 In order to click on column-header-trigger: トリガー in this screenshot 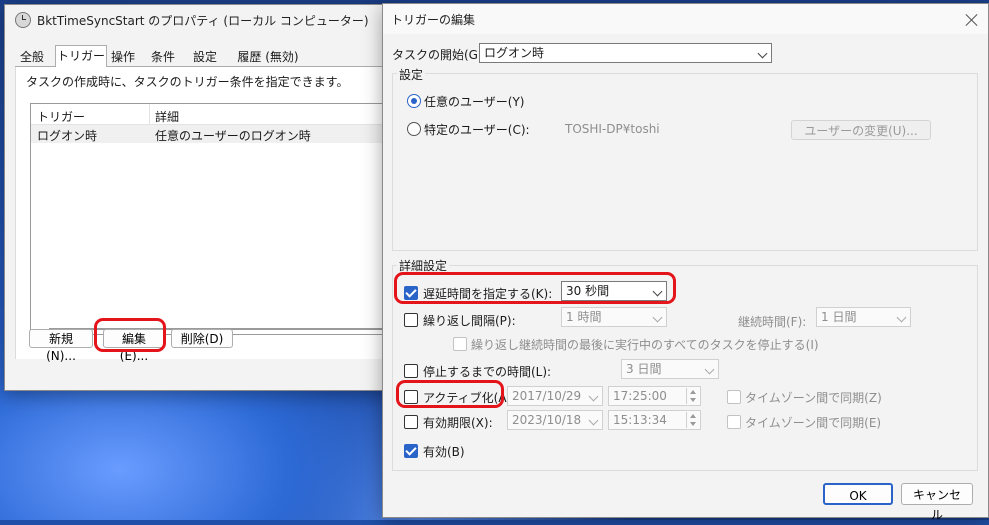, I will do `click(61, 116)`.